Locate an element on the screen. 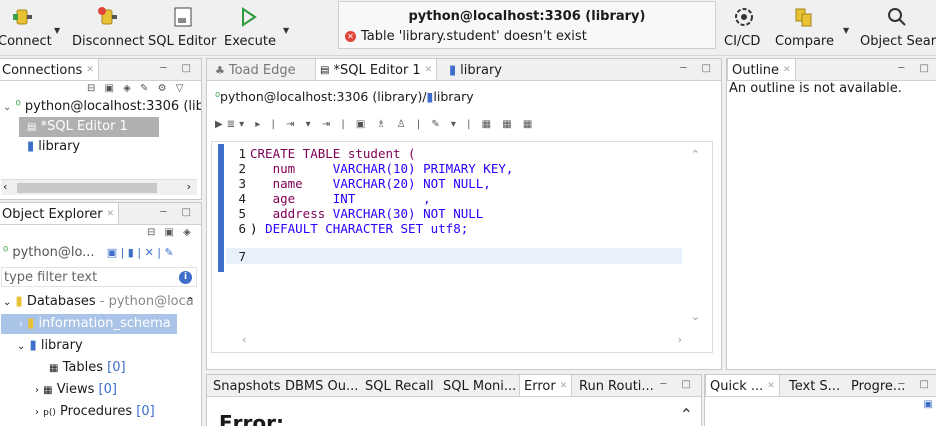  toad-icon: ♣ is located at coordinates (220, 70).